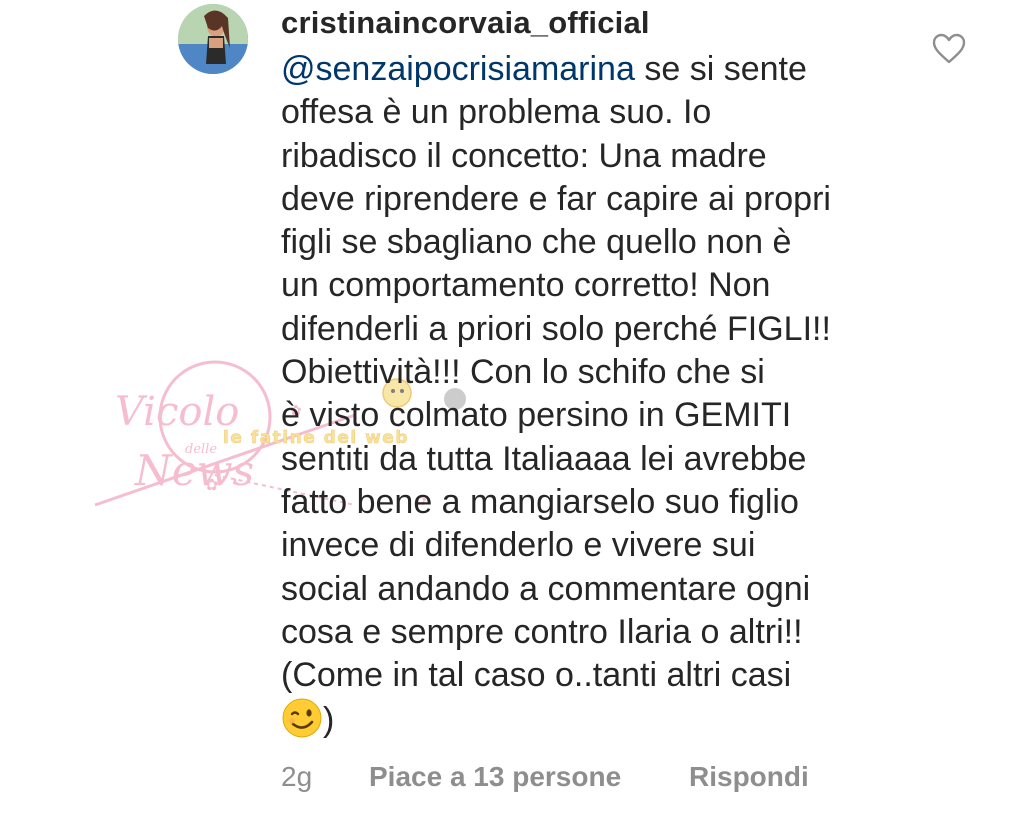  What do you see at coordinates (458, 69) in the screenshot?
I see `mention-link: @senzaipocrisiamarina` at bounding box center [458, 69].